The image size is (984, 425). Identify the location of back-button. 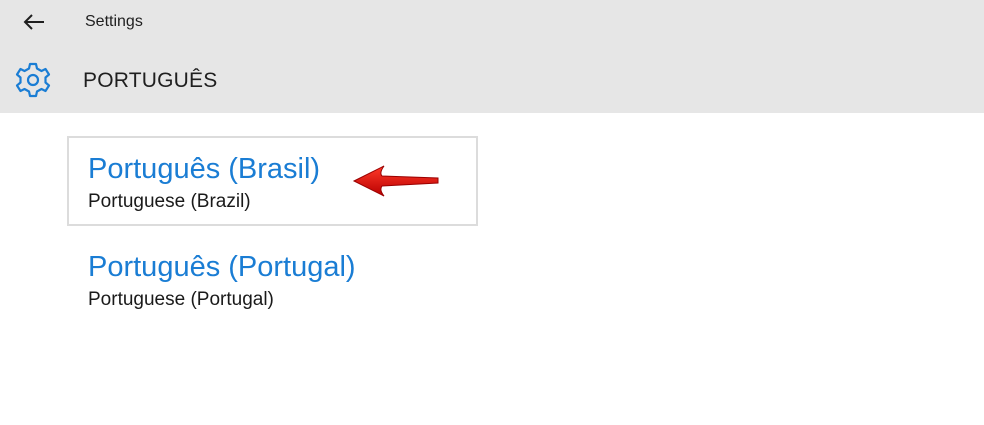
(34, 22).